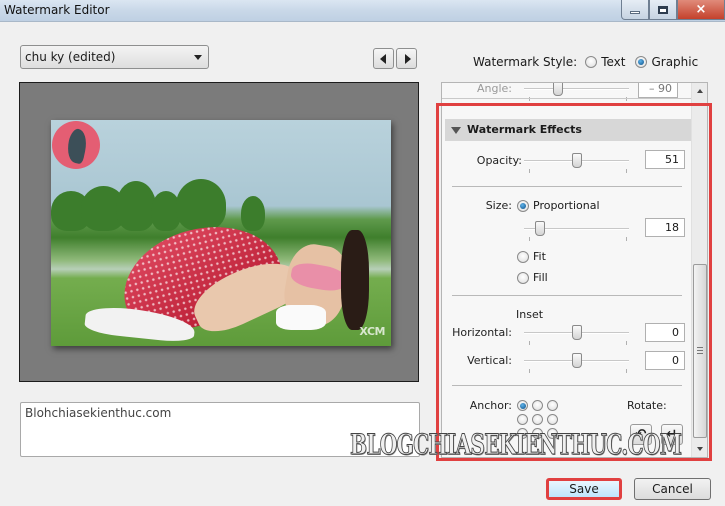 The width and height of the screenshot is (725, 506). I want to click on previous-image-button, so click(383, 58).